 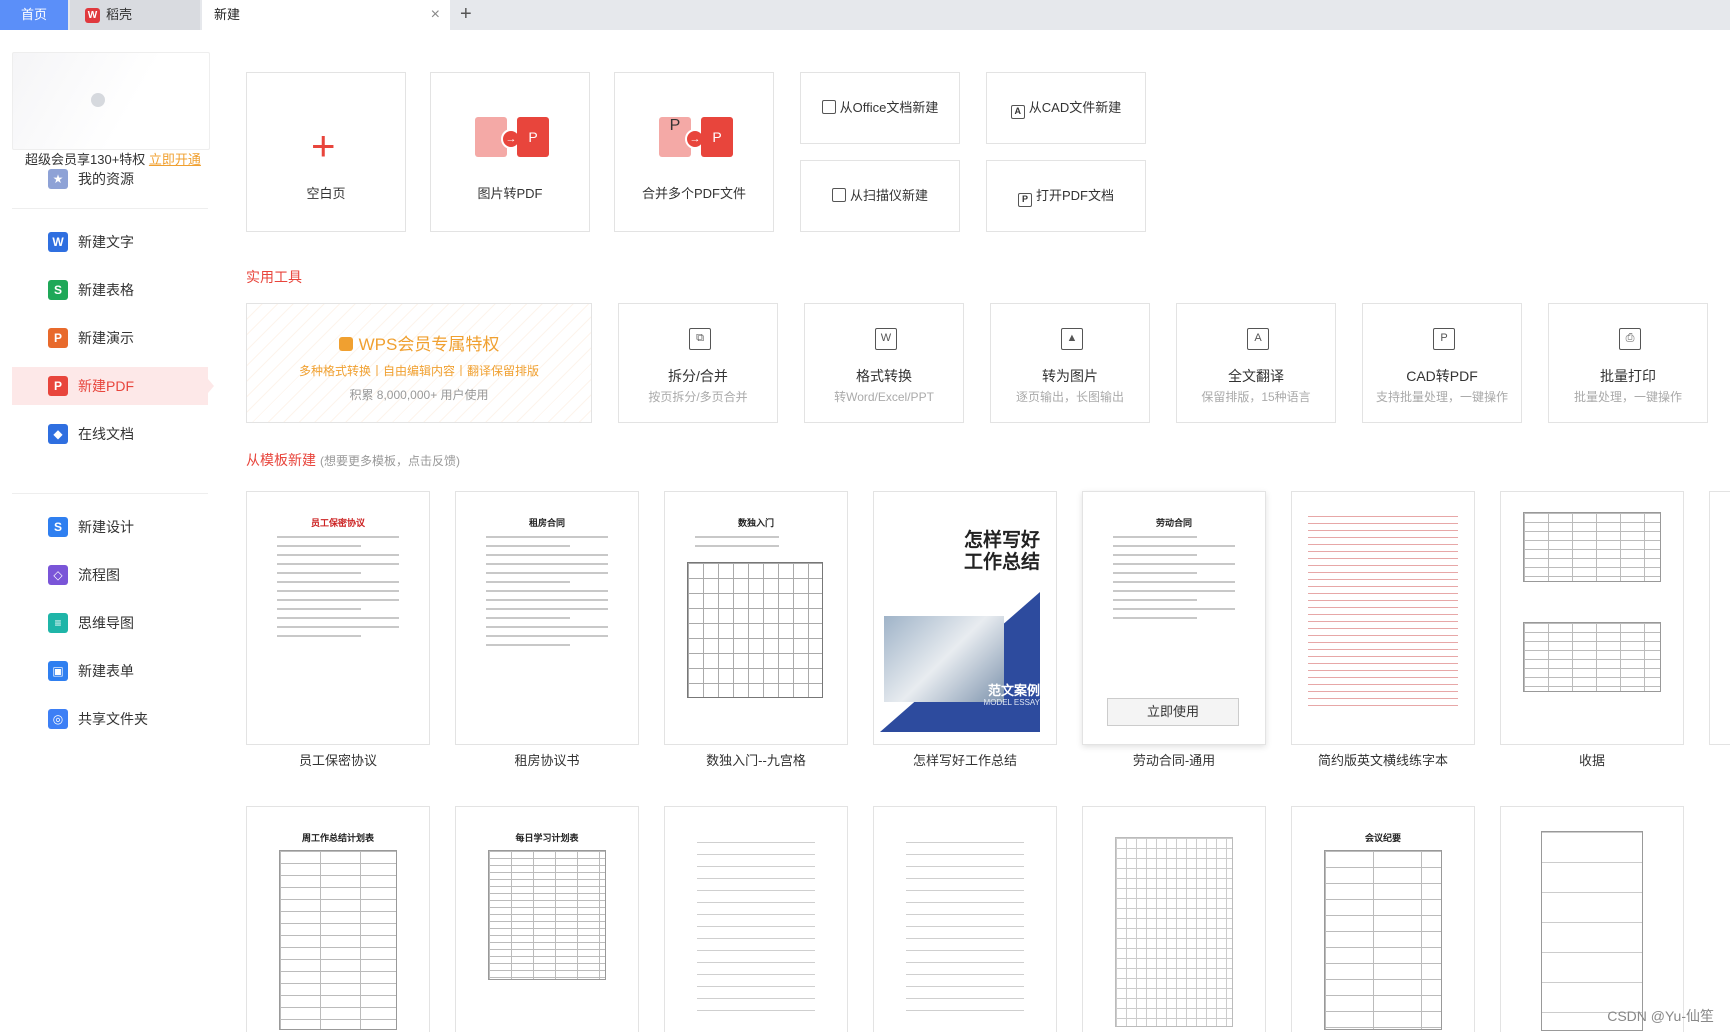 I want to click on sidebar-item-label: 我的资源, so click(x=106, y=179).